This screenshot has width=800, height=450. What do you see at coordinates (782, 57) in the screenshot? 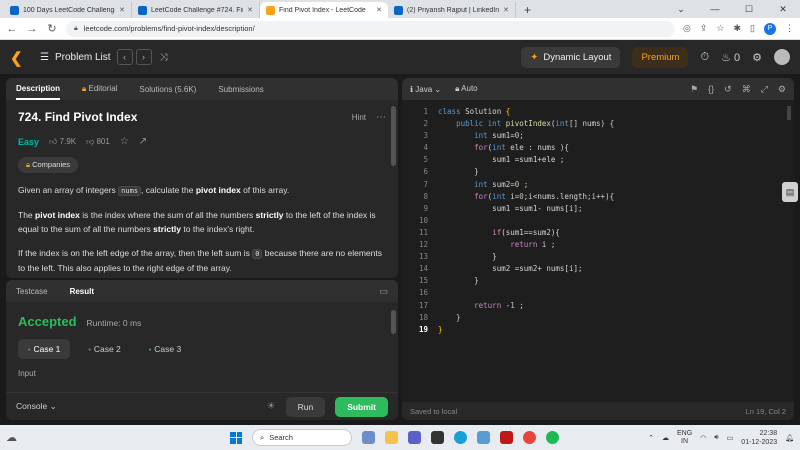
I see `user-avatar` at bounding box center [782, 57].